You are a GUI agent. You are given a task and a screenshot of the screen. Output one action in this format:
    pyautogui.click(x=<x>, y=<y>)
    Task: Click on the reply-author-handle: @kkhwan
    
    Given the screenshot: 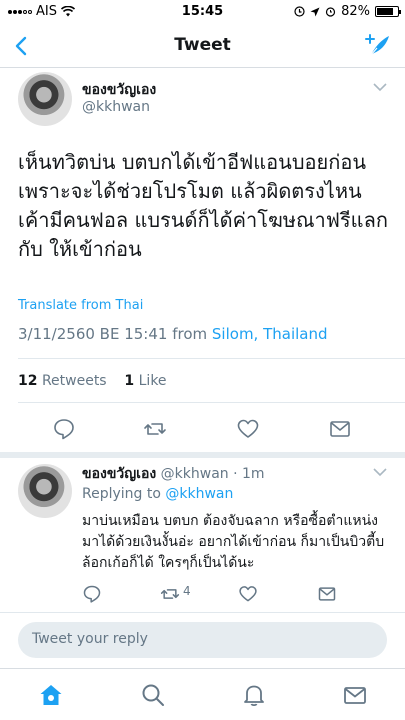 What is the action you would take?
    pyautogui.click(x=195, y=474)
    